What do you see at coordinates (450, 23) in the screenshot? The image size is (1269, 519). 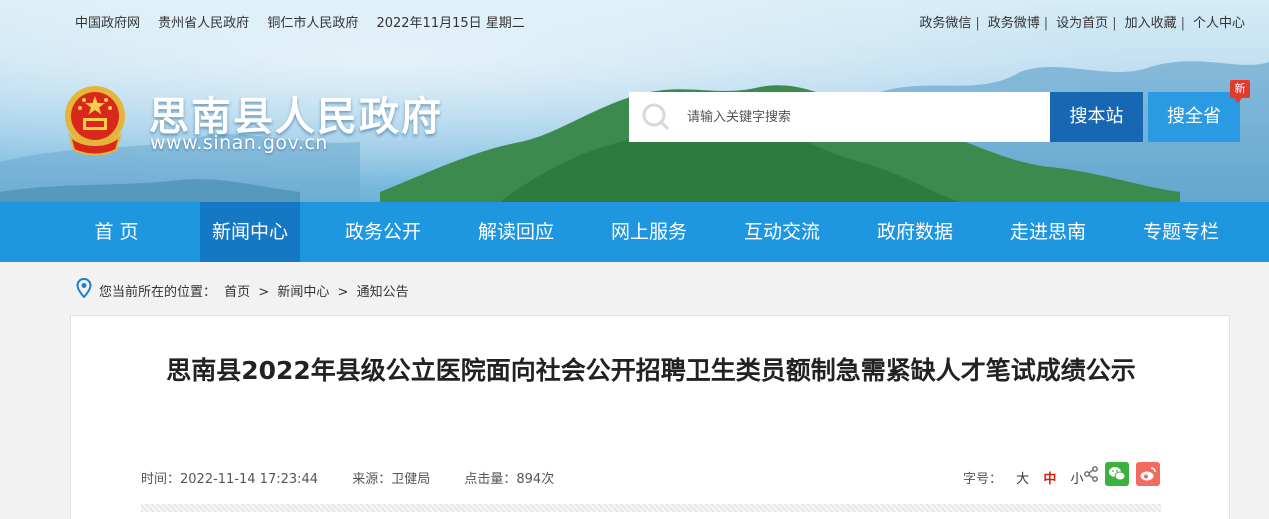 I see `current-date: 2022年11月15日 星期二` at bounding box center [450, 23].